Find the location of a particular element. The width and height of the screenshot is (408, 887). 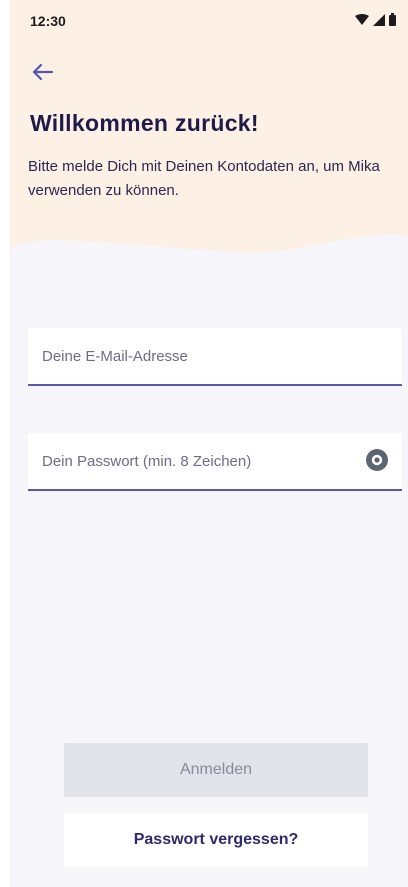

login-button: Anmelden is located at coordinates (216, 770).